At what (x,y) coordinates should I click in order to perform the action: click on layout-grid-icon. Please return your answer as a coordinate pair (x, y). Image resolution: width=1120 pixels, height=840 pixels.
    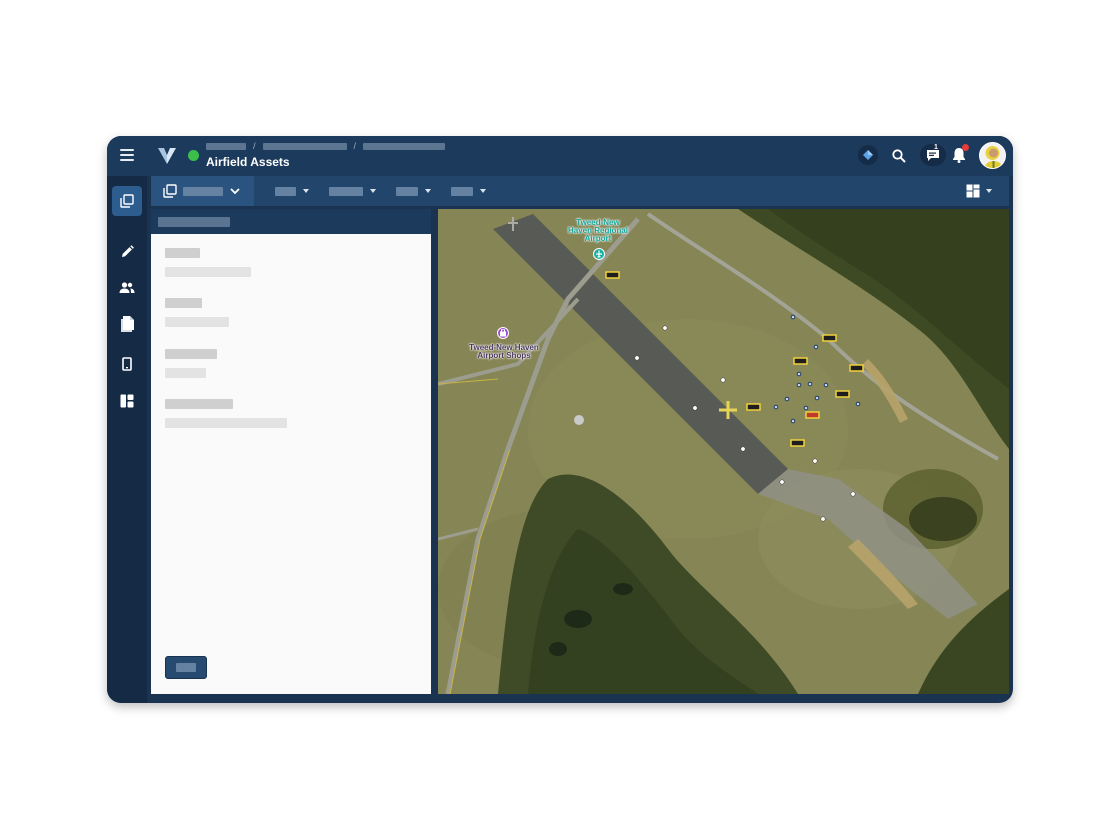
    Looking at the image, I should click on (973, 191).